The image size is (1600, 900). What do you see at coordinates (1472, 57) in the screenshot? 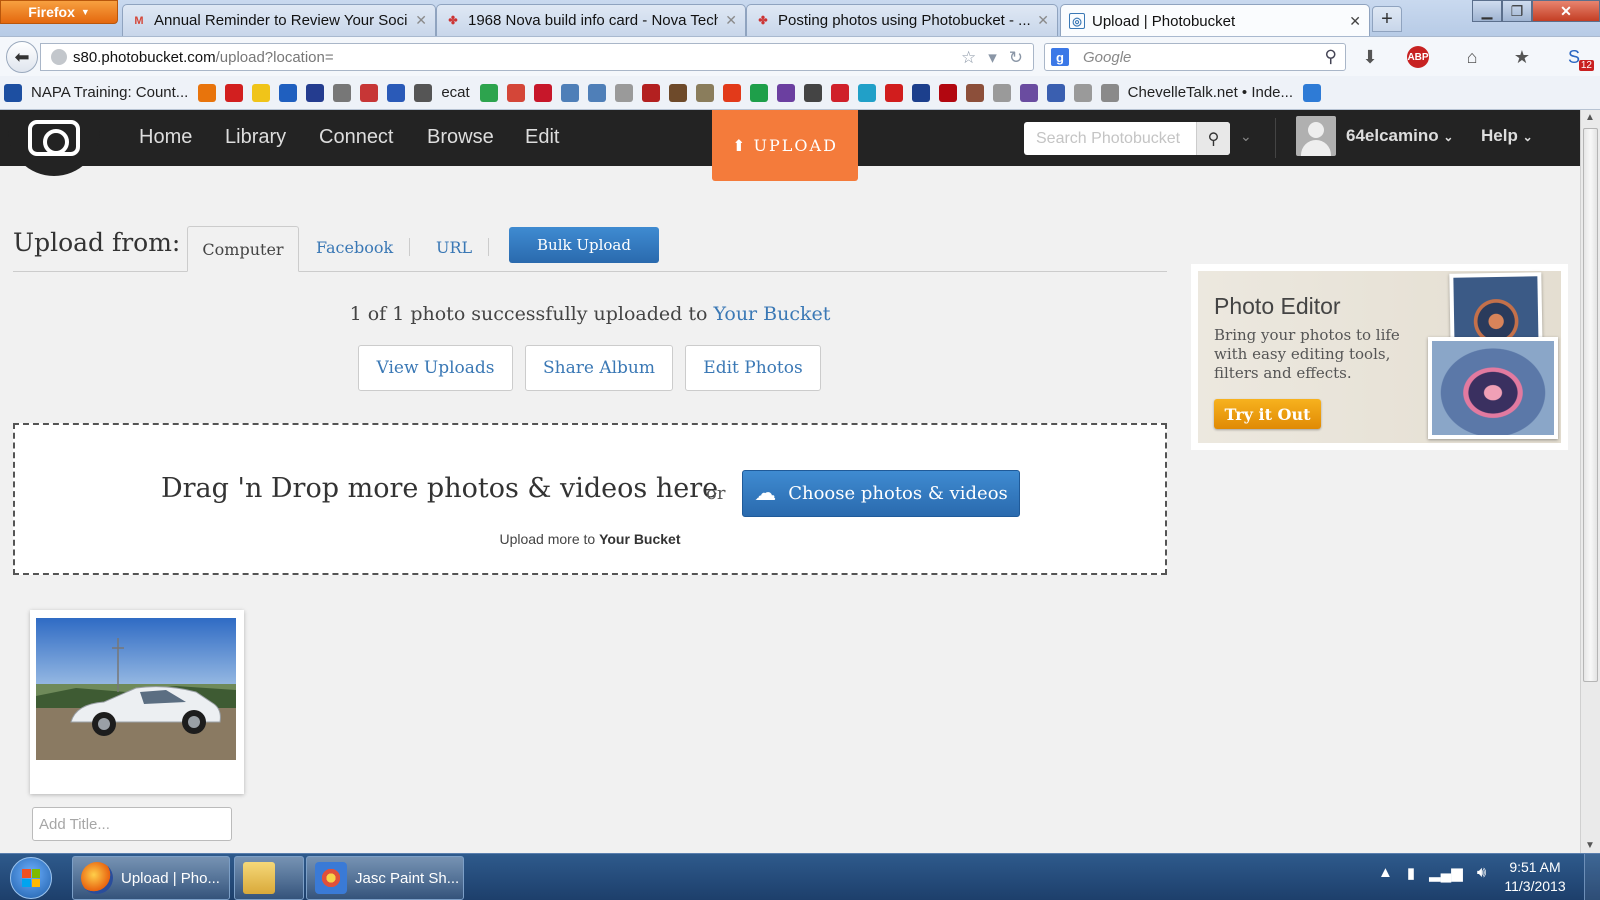
I see `home-icon: ⌂` at bounding box center [1472, 57].